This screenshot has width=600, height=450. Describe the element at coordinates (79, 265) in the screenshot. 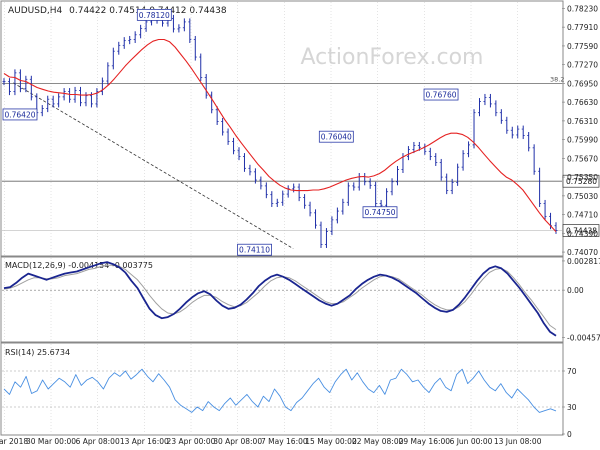

I see `macd-label: MACD(12,26,9) -0.004154 -0.003775` at that location.